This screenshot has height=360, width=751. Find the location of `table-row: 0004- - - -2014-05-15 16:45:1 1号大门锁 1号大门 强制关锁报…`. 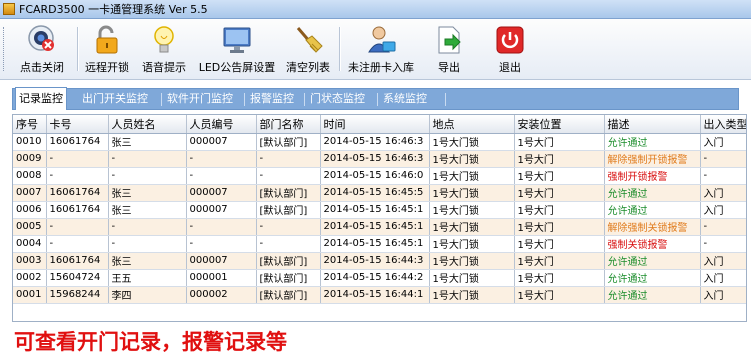

table-row: 0004- - - -2014-05-15 16:45:1 1号大门锁 1号大门 强制关锁报… is located at coordinates (379, 244).